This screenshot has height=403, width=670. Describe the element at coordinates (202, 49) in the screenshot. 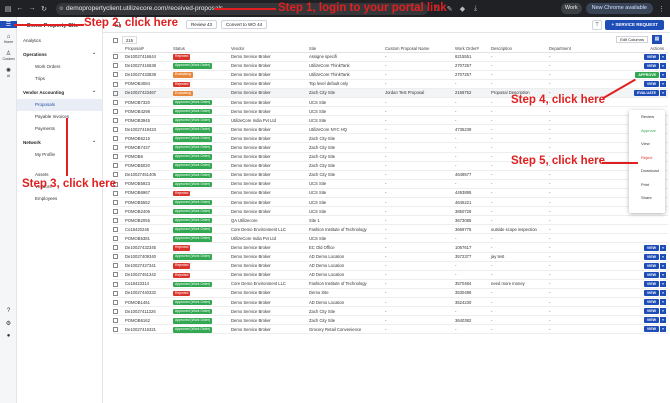

I see `header-status: Status` at that location.